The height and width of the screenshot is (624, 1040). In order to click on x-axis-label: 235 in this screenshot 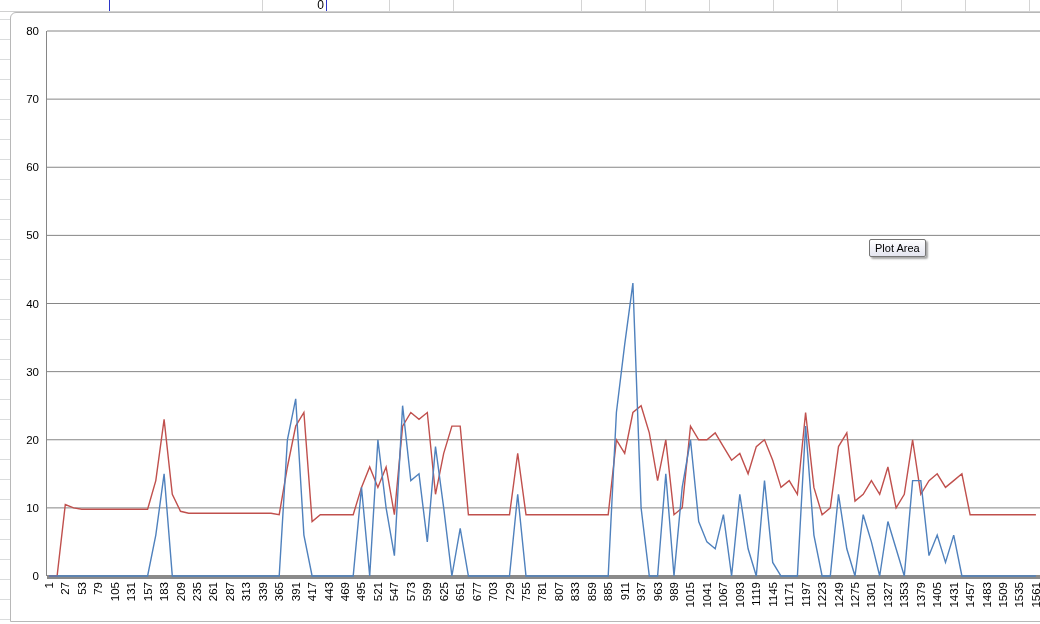, I will do `click(196, 592)`.